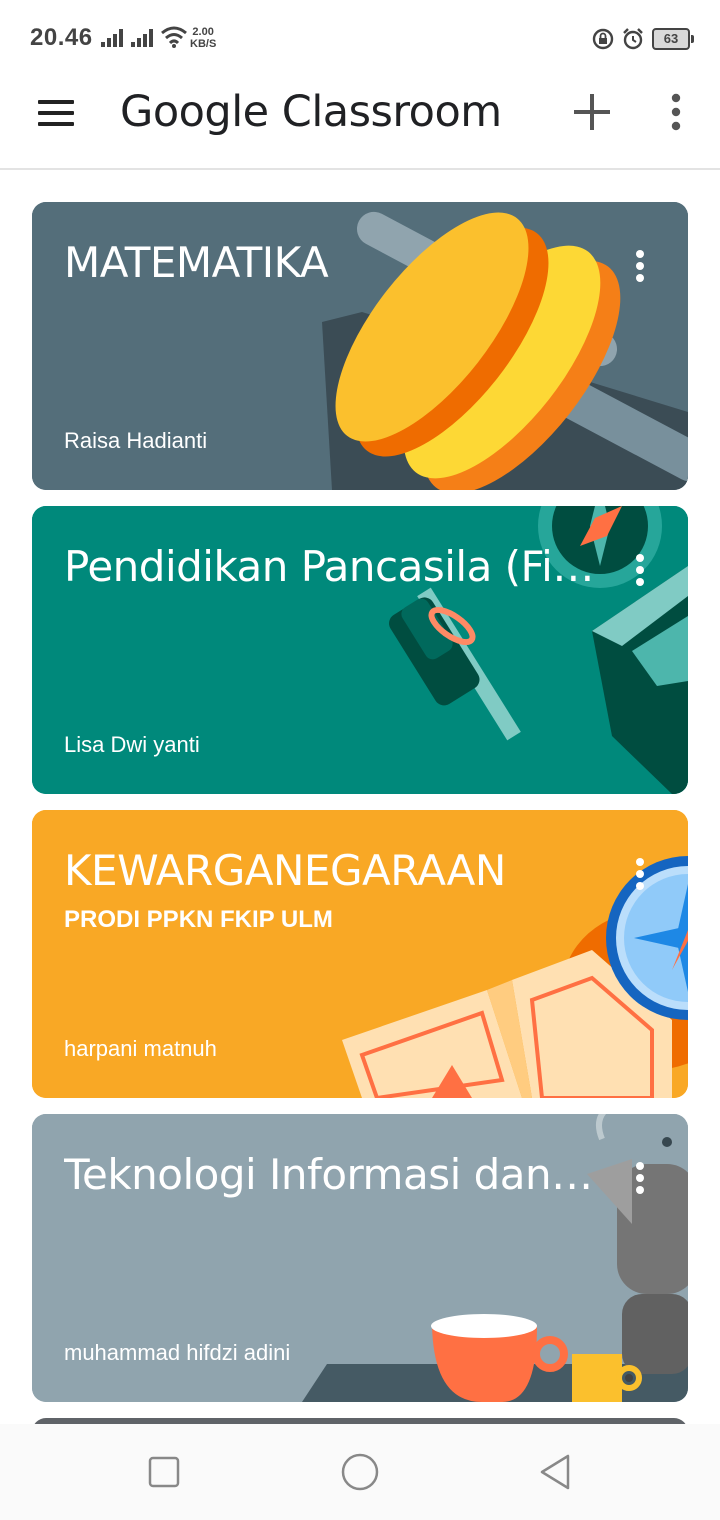  Describe the element at coordinates (360, 39) in the screenshot. I see `status-bar: 20.46 2.00 KB/S 63` at that location.